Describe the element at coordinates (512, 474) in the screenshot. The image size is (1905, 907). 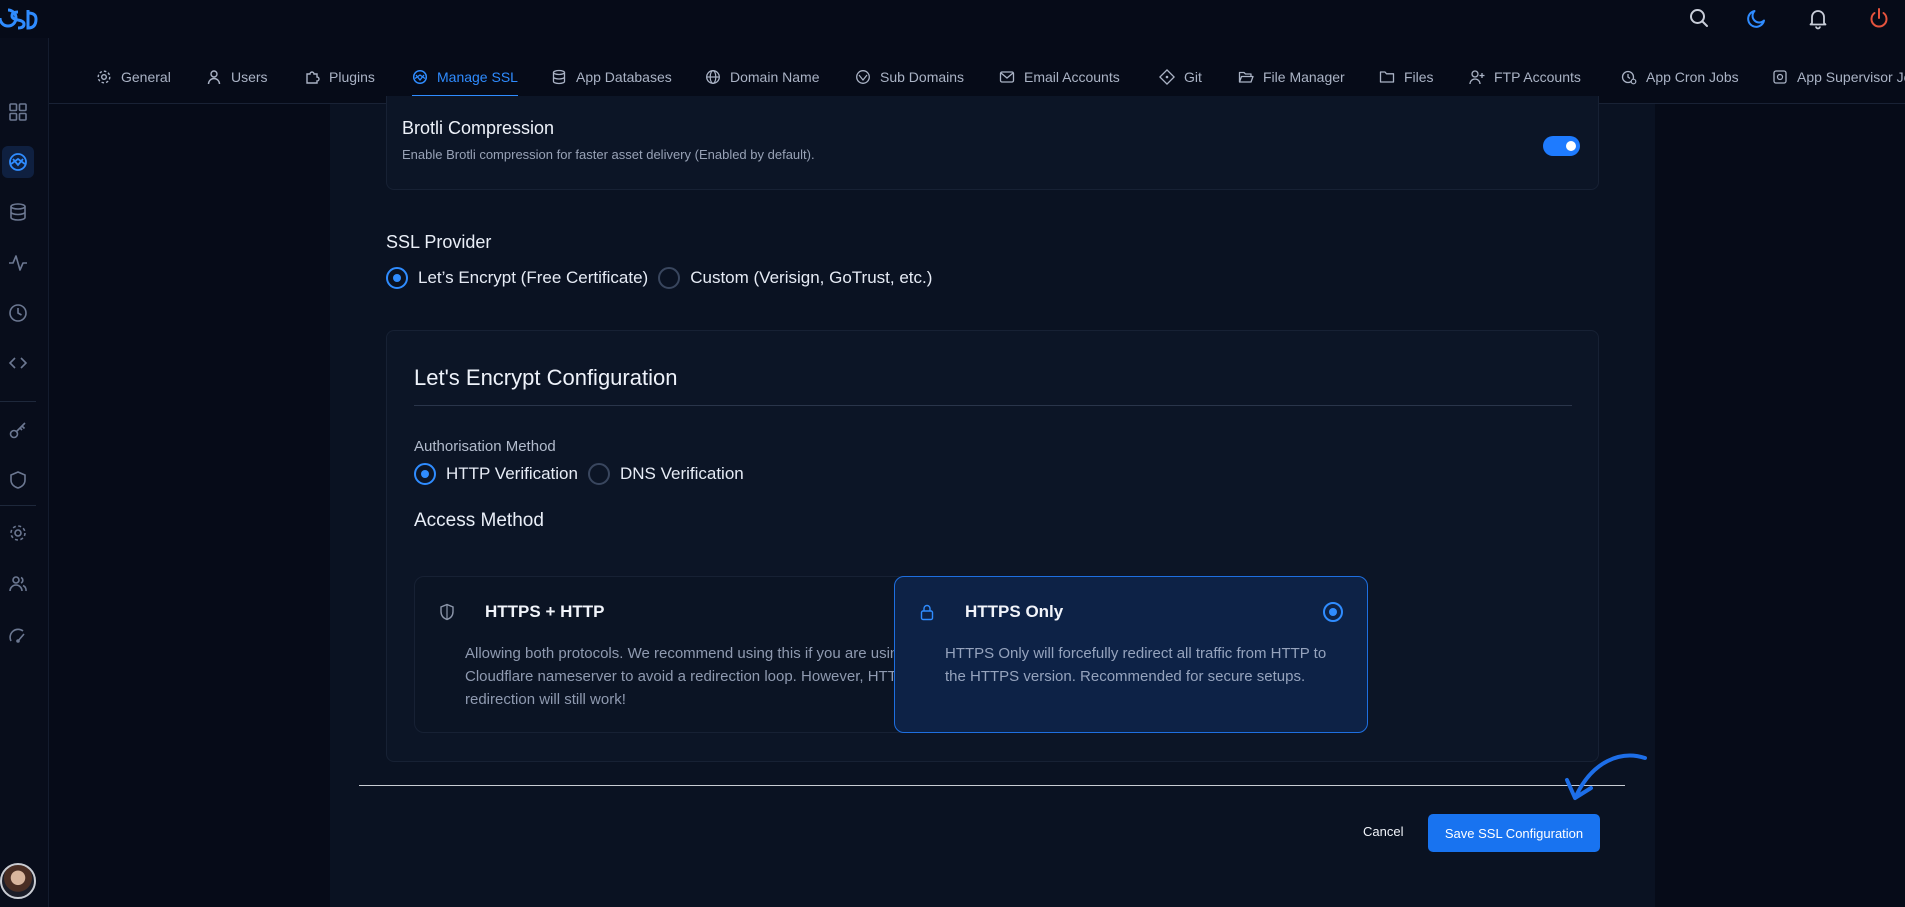
I see `radio-label-http: HTTP Verification` at that location.